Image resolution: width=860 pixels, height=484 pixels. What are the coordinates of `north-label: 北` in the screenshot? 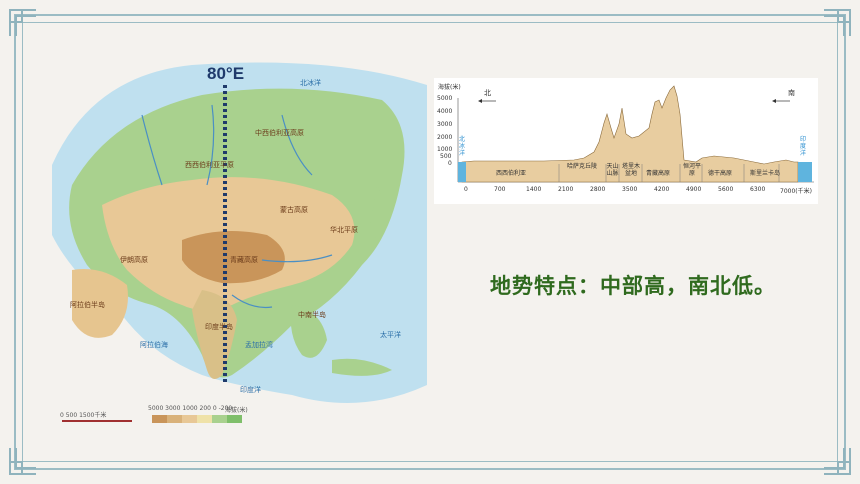 It's located at (487, 93).